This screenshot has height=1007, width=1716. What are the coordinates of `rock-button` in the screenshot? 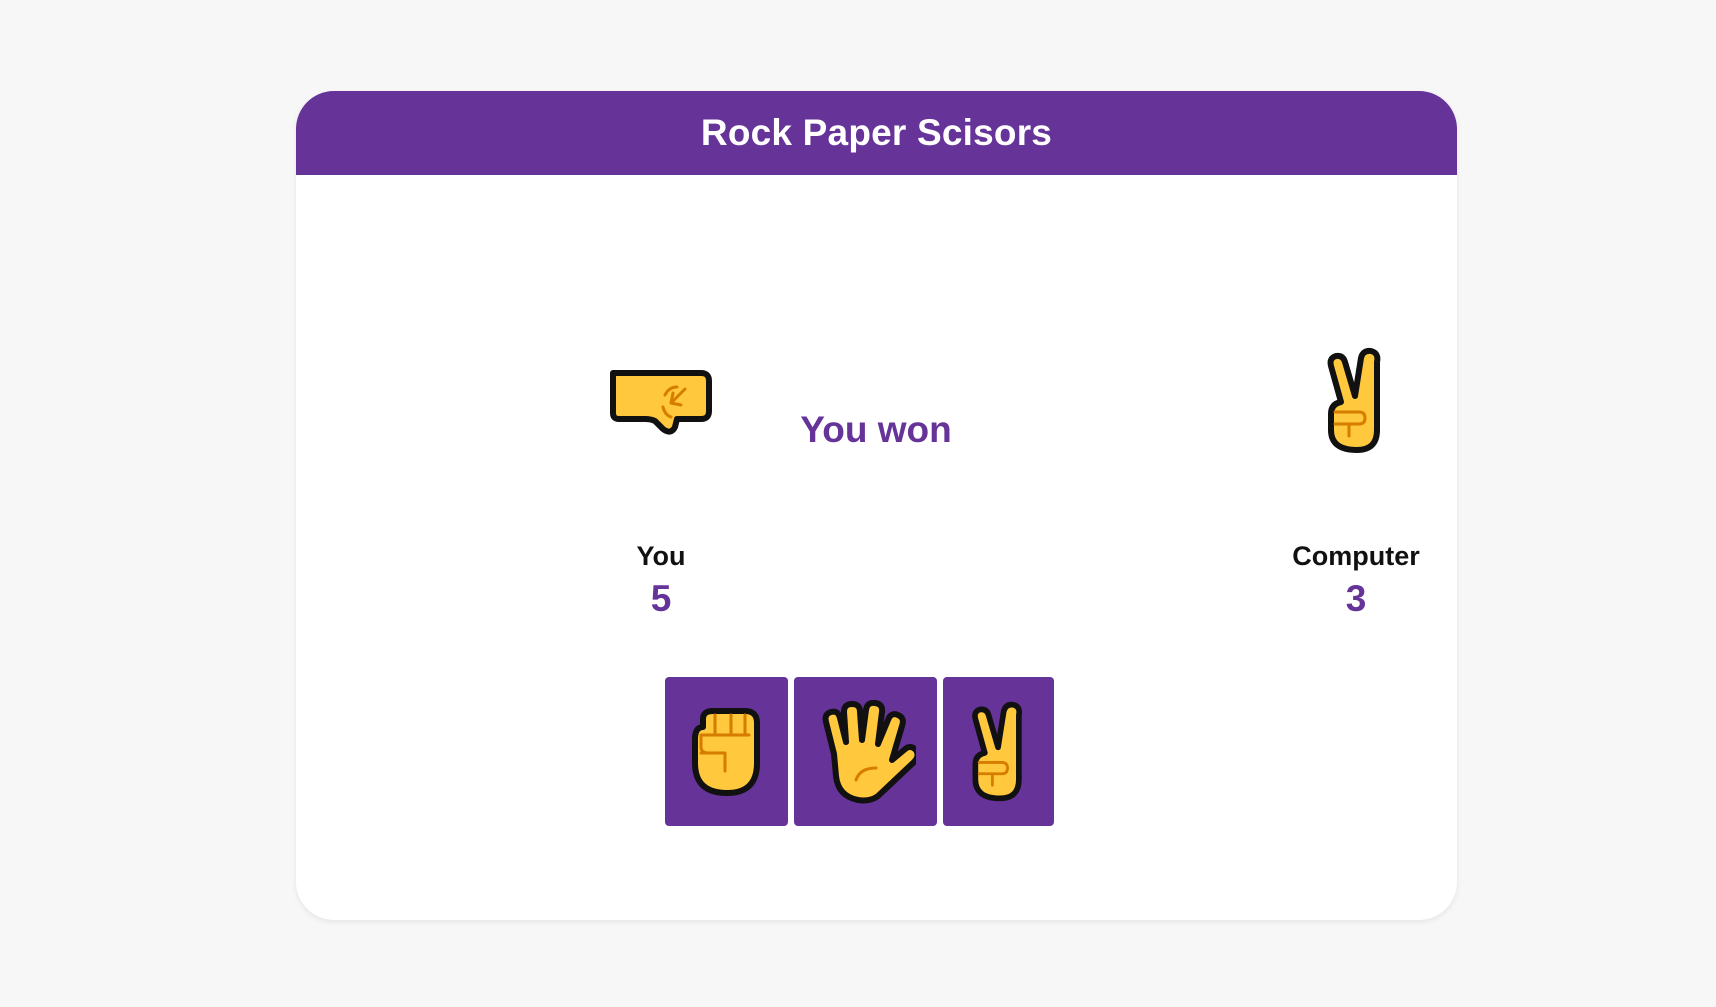 It's located at (726, 751).